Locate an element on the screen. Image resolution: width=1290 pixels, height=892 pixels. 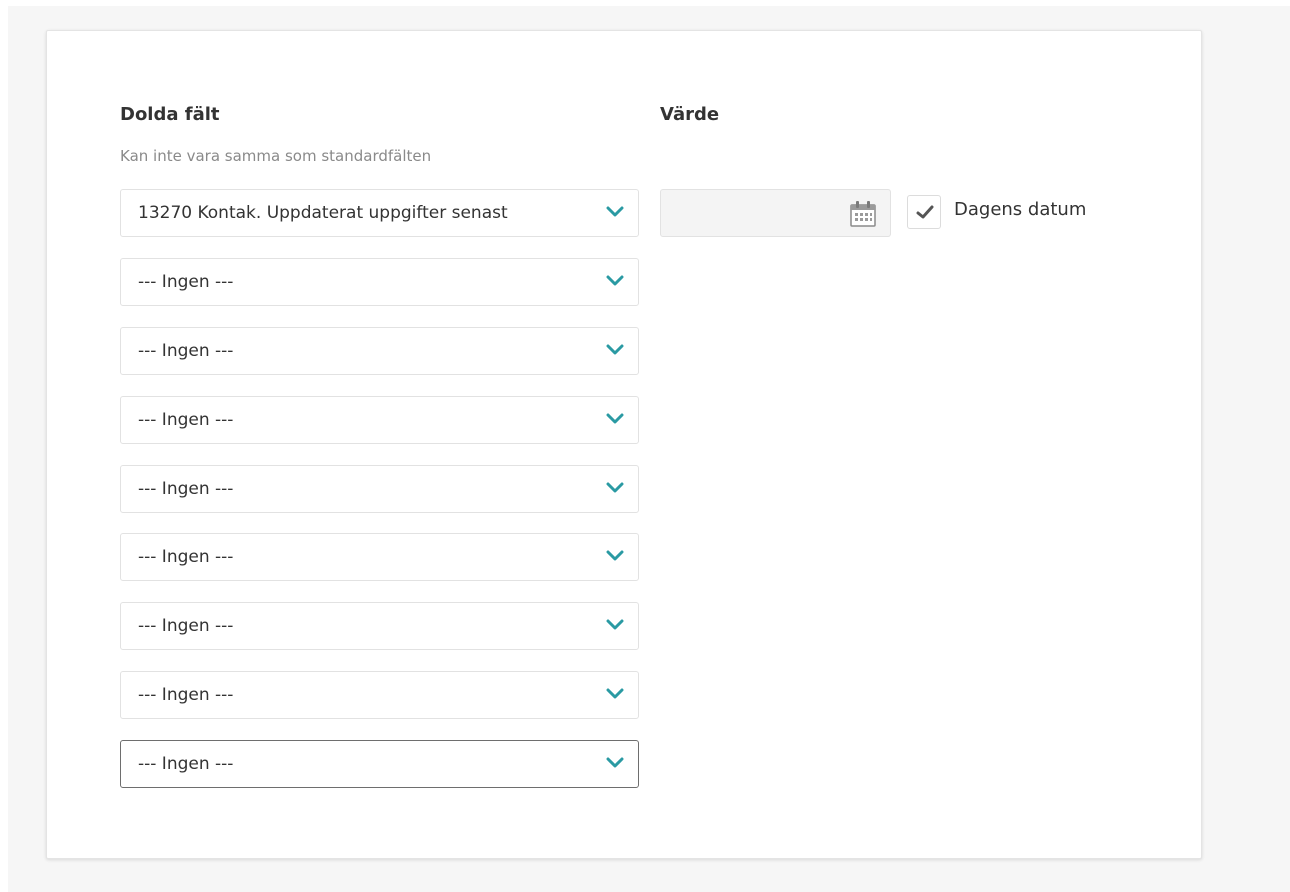
hidden-field-select-8: --- Ingen --- is located at coordinates (379, 695).